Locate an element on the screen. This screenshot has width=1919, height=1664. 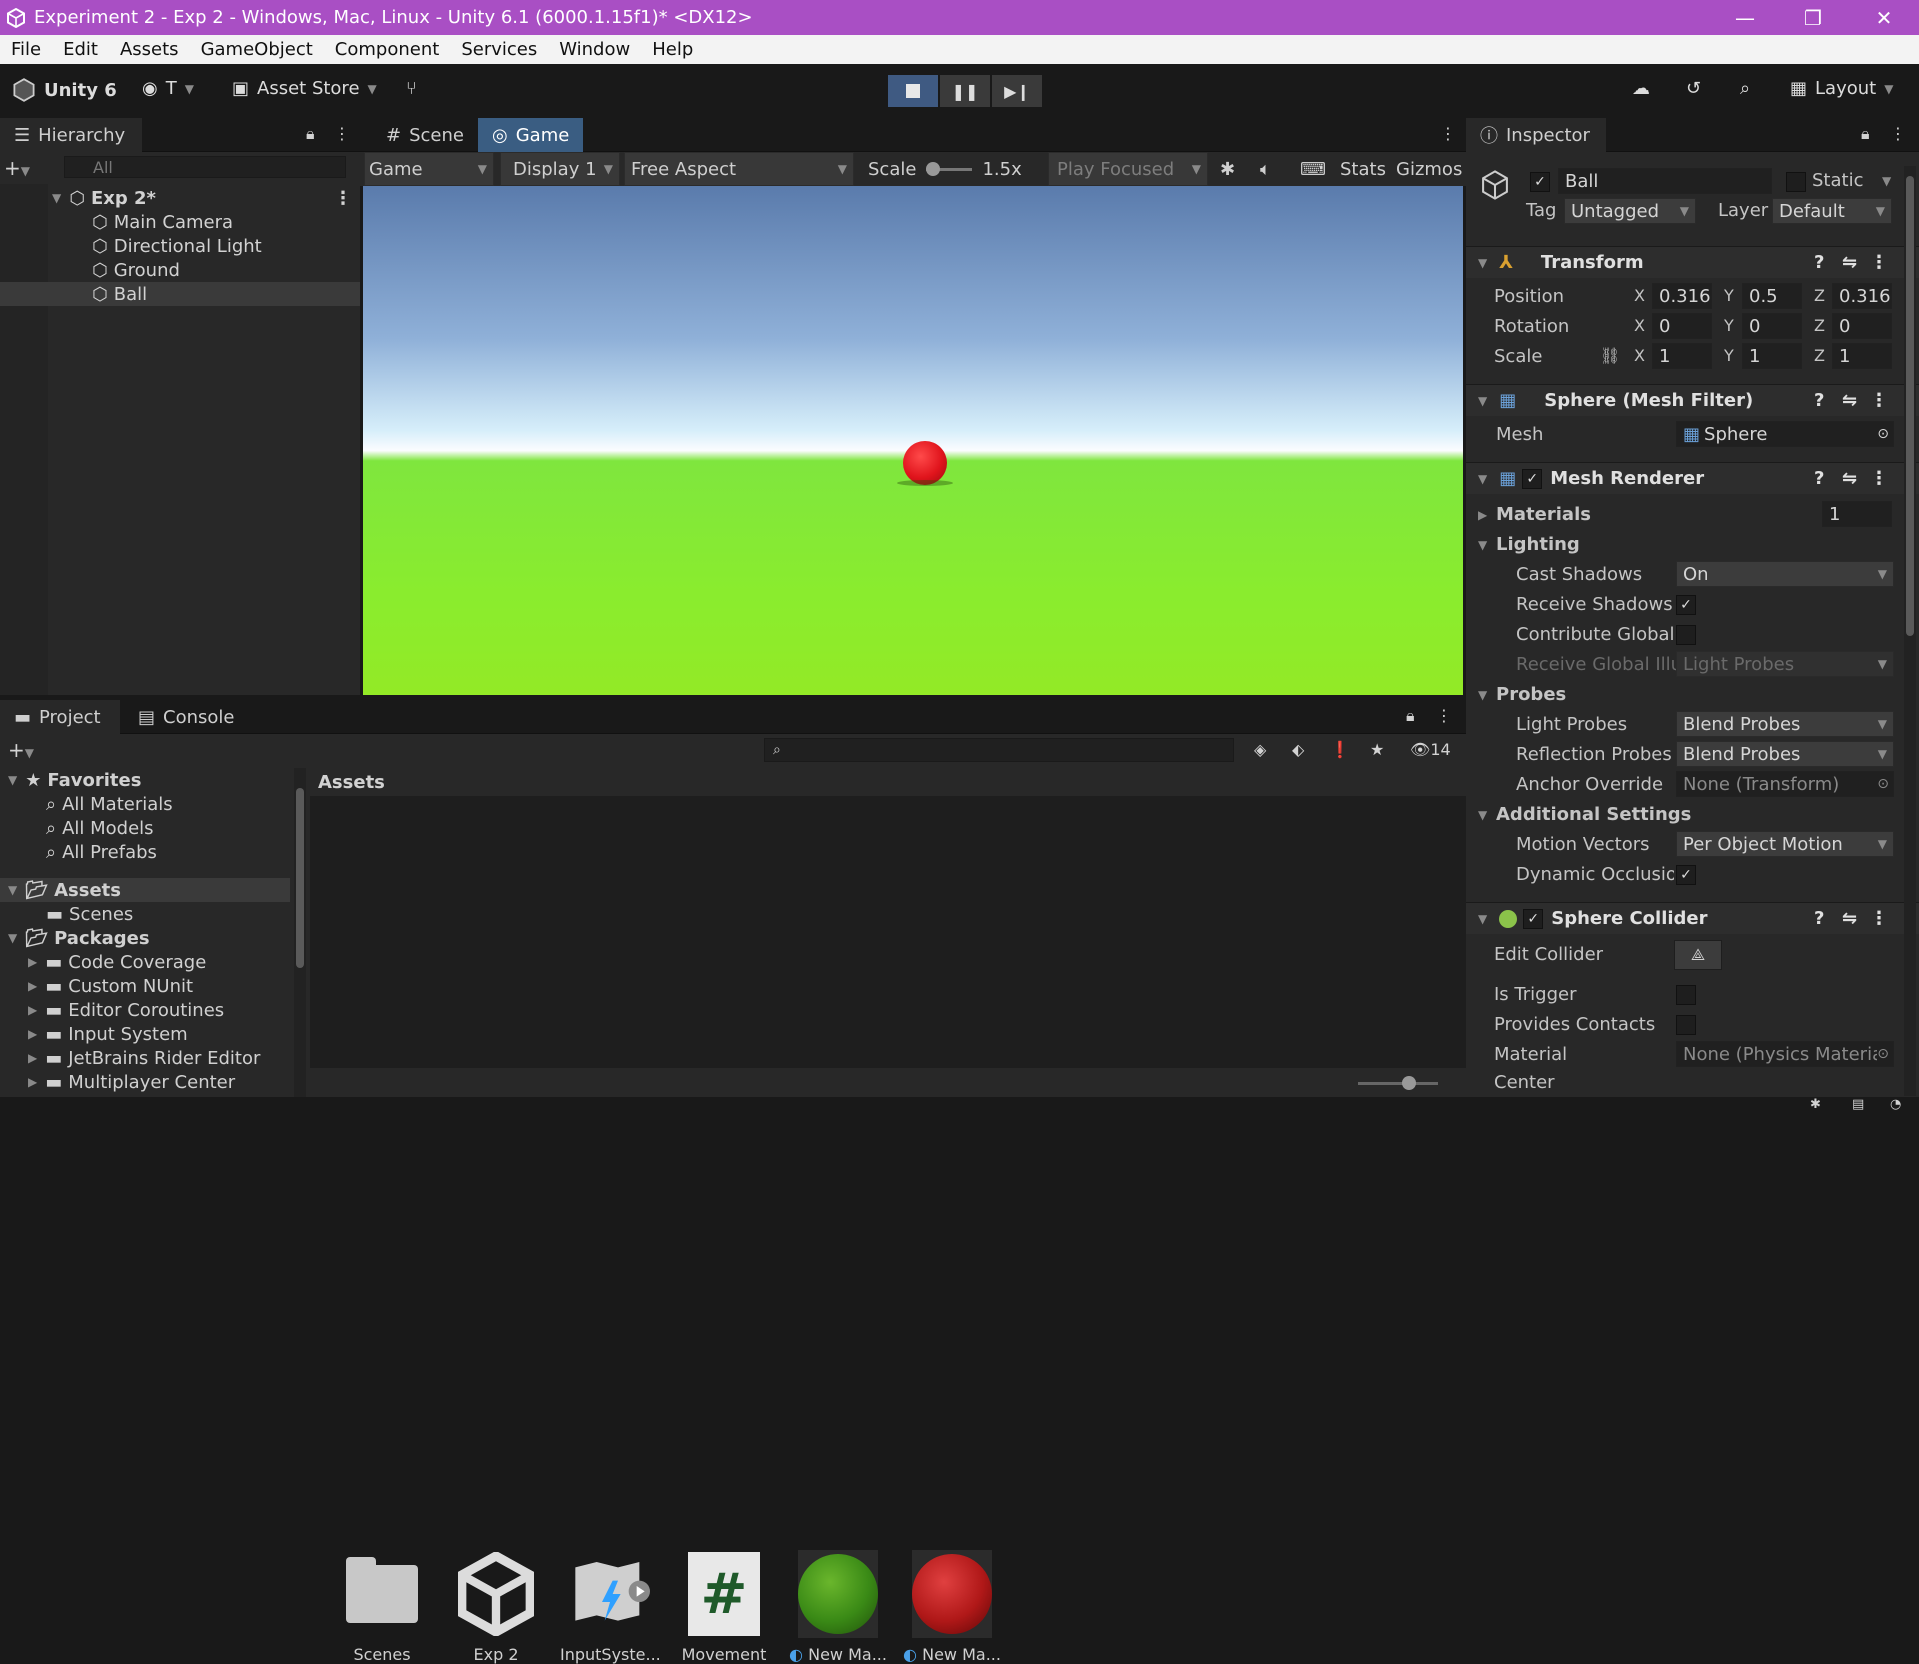
display-dropdown: Display 1 ▼ is located at coordinates (560, 169).